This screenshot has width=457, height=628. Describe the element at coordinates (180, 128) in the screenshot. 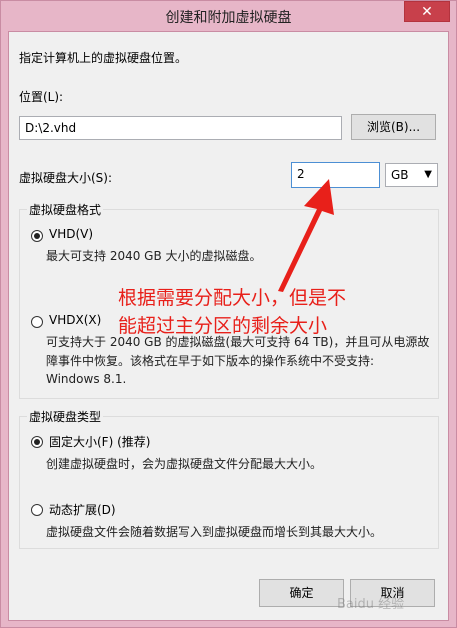

I see `location-input: D:\2.vhd` at that location.